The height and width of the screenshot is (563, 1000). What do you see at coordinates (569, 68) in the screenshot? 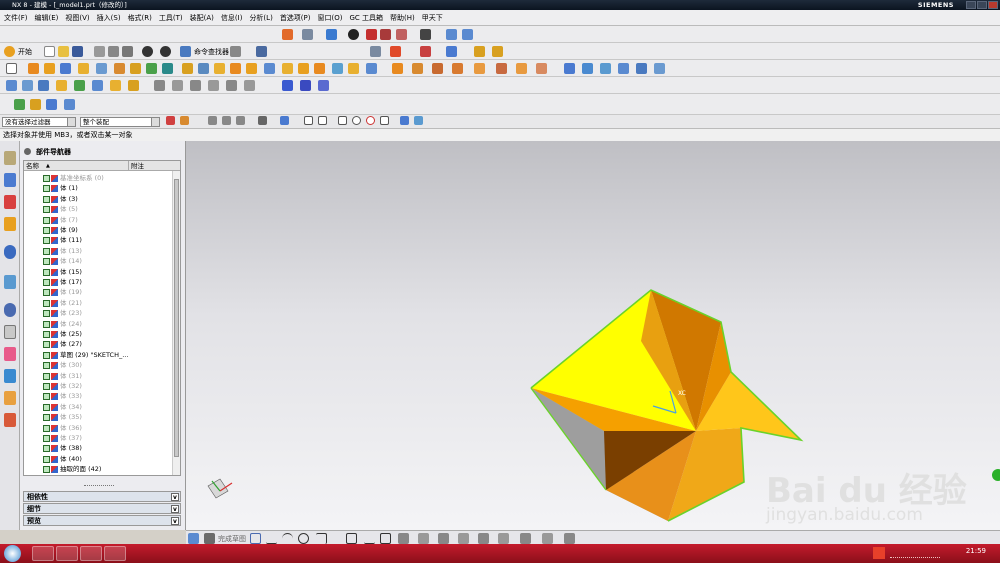
I see `surface-icon` at bounding box center [569, 68].